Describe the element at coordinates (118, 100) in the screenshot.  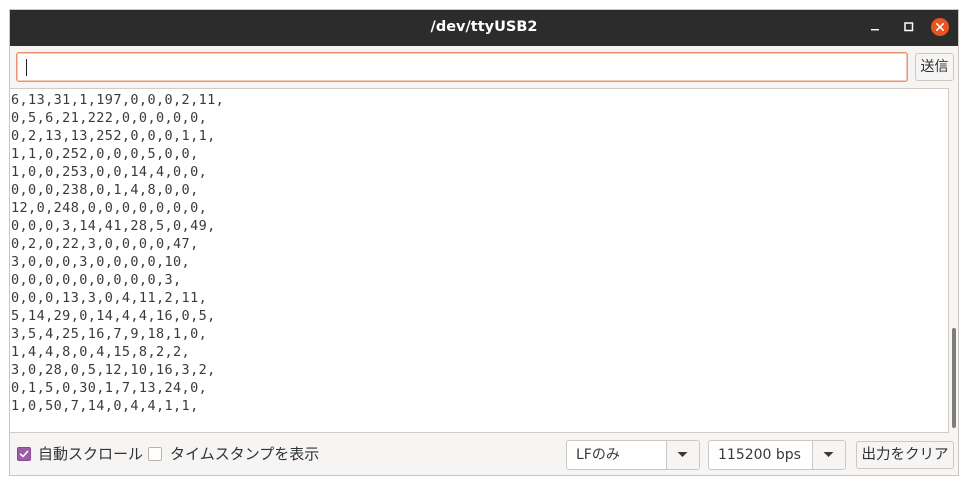
I see `output-line: 6,13,31,1,197,0,0,0,2,11,` at that location.